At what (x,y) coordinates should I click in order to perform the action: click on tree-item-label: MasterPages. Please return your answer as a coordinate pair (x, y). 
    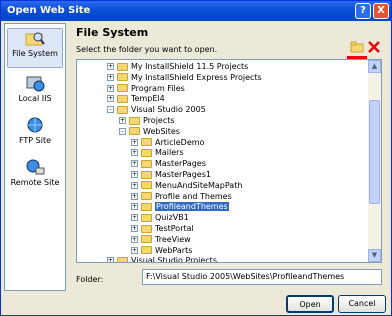
    Looking at the image, I should click on (180, 164).